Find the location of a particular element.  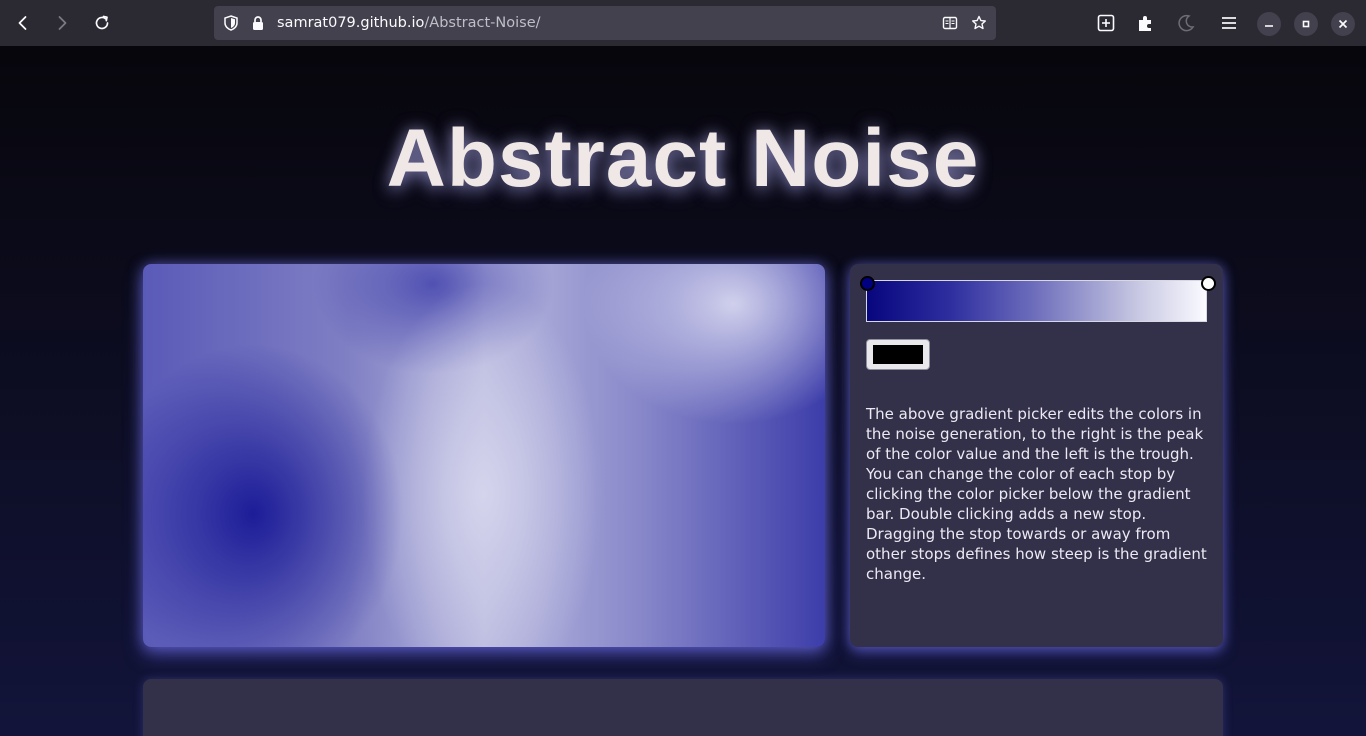

color-swatch is located at coordinates (898, 354).